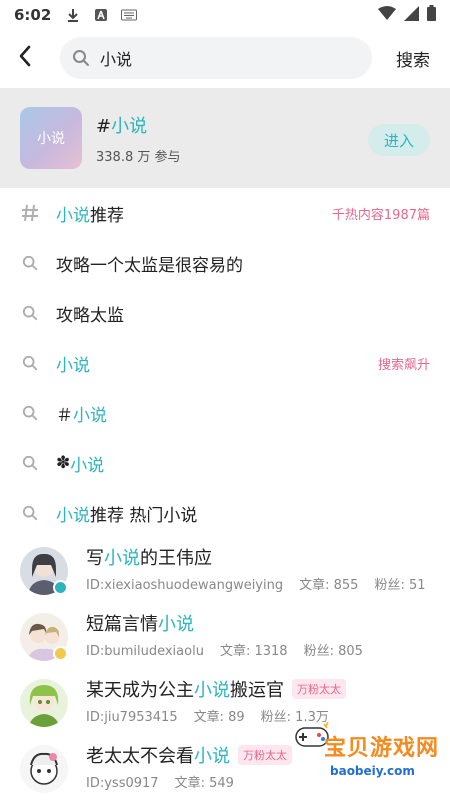 This screenshot has width=450, height=800. What do you see at coordinates (380, 215) in the screenshot?
I see `hot-badge: 千热内容1987篇` at bounding box center [380, 215].